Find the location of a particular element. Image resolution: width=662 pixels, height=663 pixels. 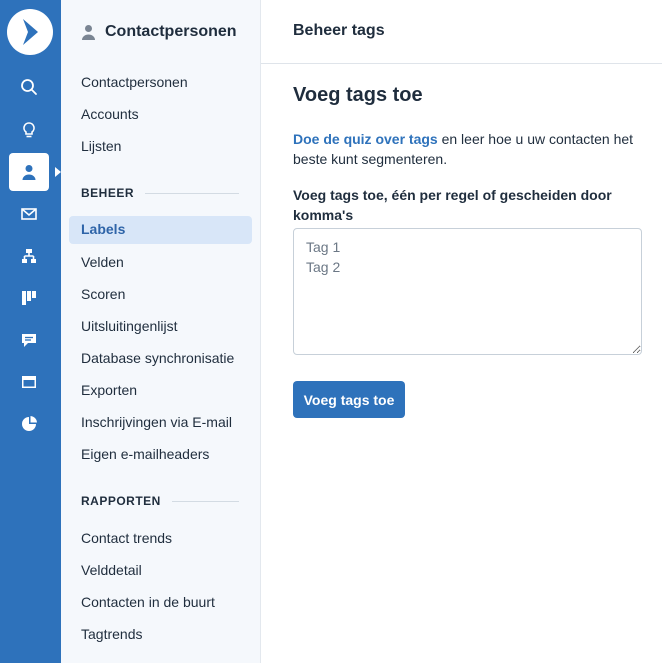

sidebar-item-database-synchronisatie: Database synchronisatie is located at coordinates (157, 358).